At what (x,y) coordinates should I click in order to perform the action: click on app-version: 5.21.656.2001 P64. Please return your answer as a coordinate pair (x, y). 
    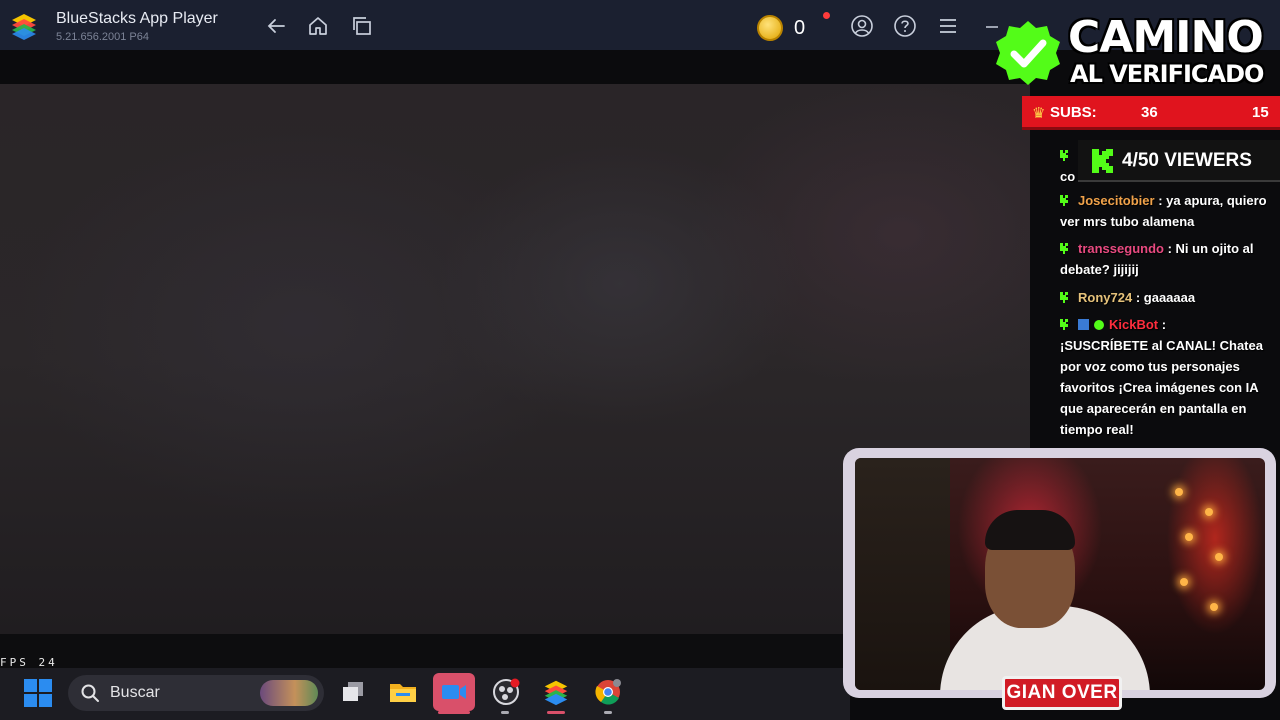
    Looking at the image, I should click on (102, 37).